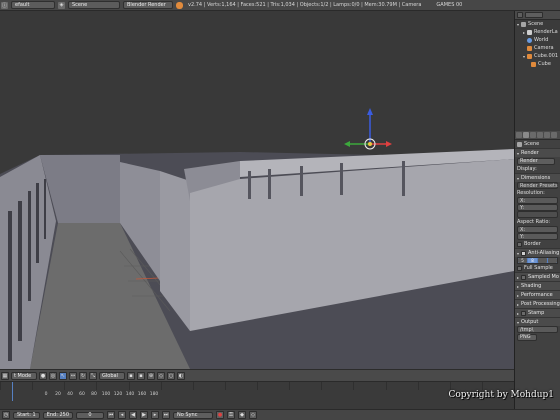 The image size is (560, 420). What do you see at coordinates (43, 375) in the screenshot?
I see `viewport-shading-icon: ●` at bounding box center [43, 375].